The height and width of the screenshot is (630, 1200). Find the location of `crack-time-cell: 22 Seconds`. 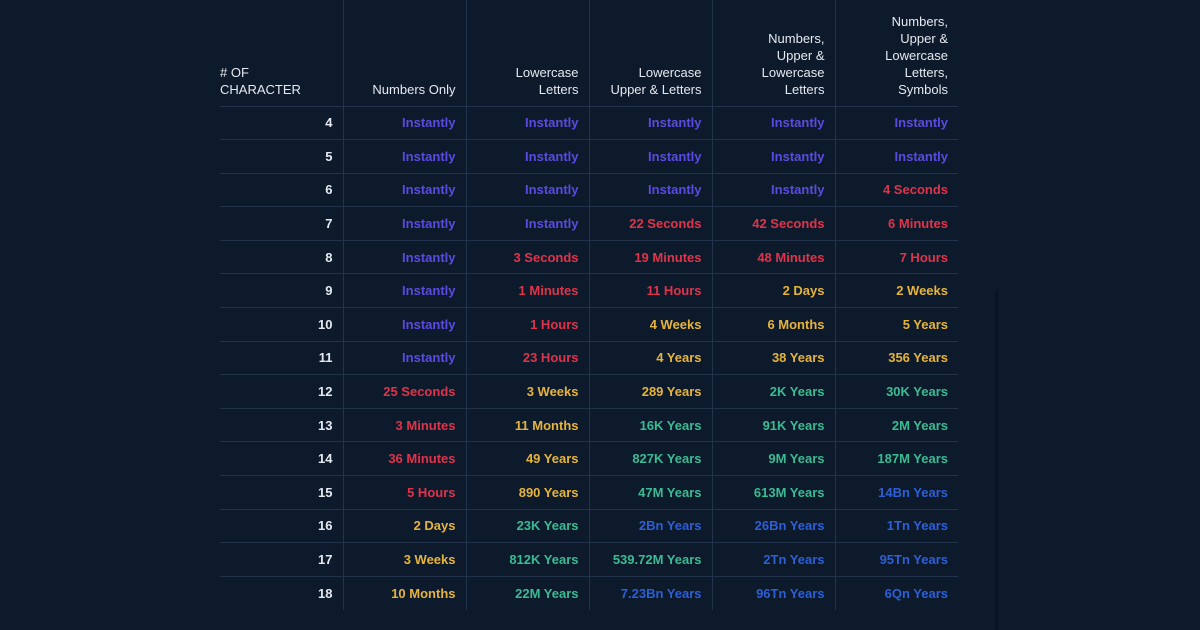

crack-time-cell: 22 Seconds is located at coordinates (650, 223).